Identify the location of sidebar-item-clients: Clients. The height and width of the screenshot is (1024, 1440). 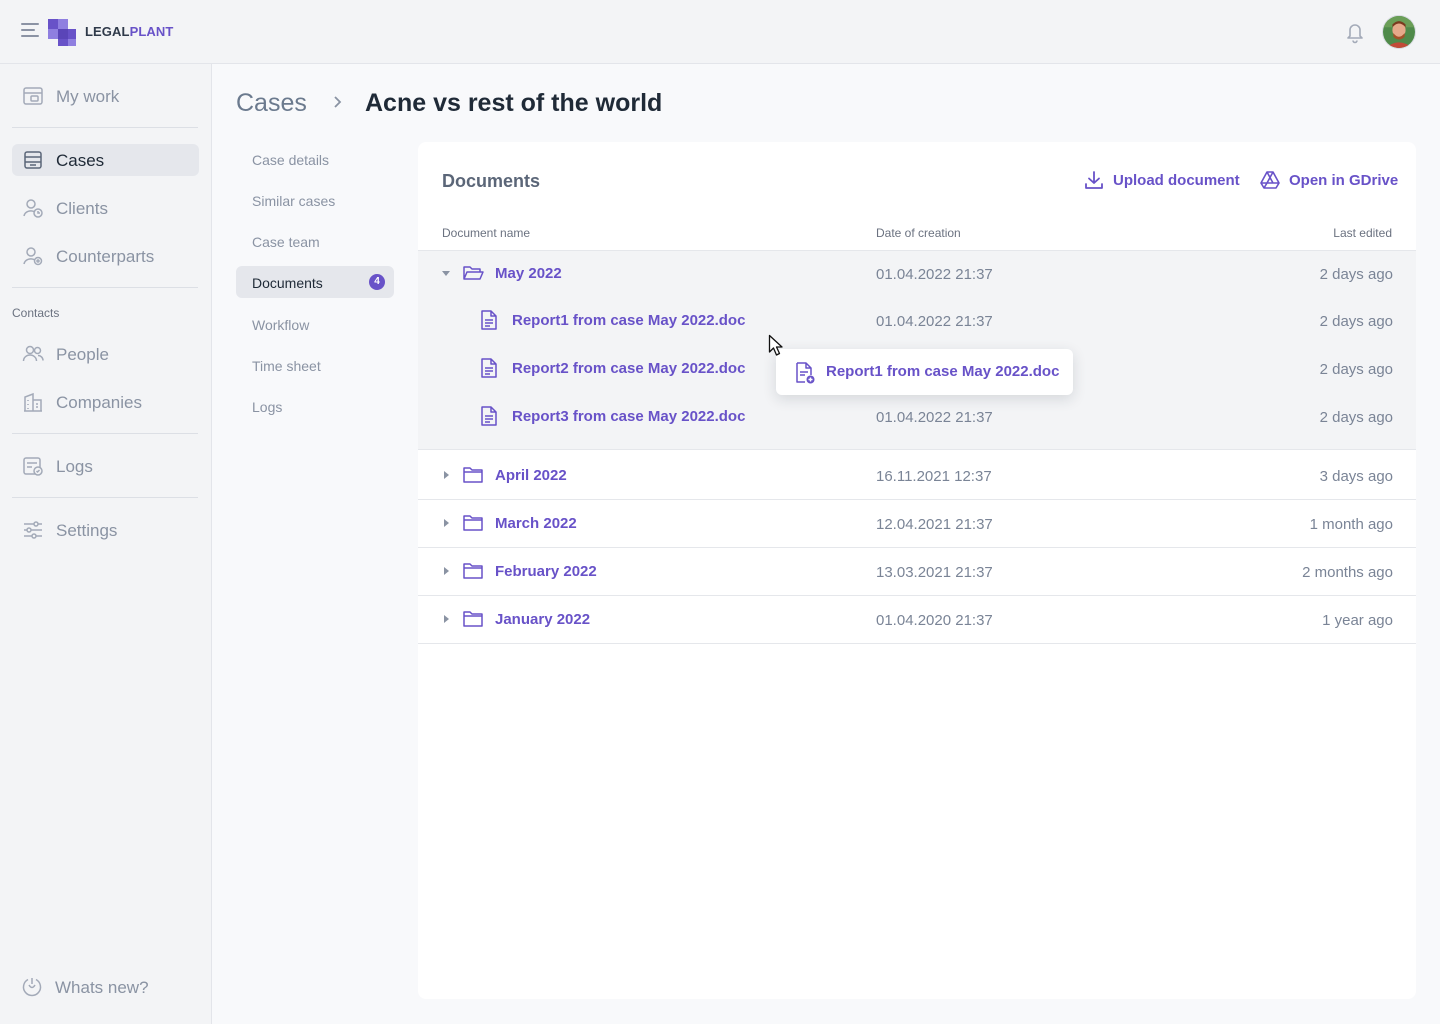
(105, 208).